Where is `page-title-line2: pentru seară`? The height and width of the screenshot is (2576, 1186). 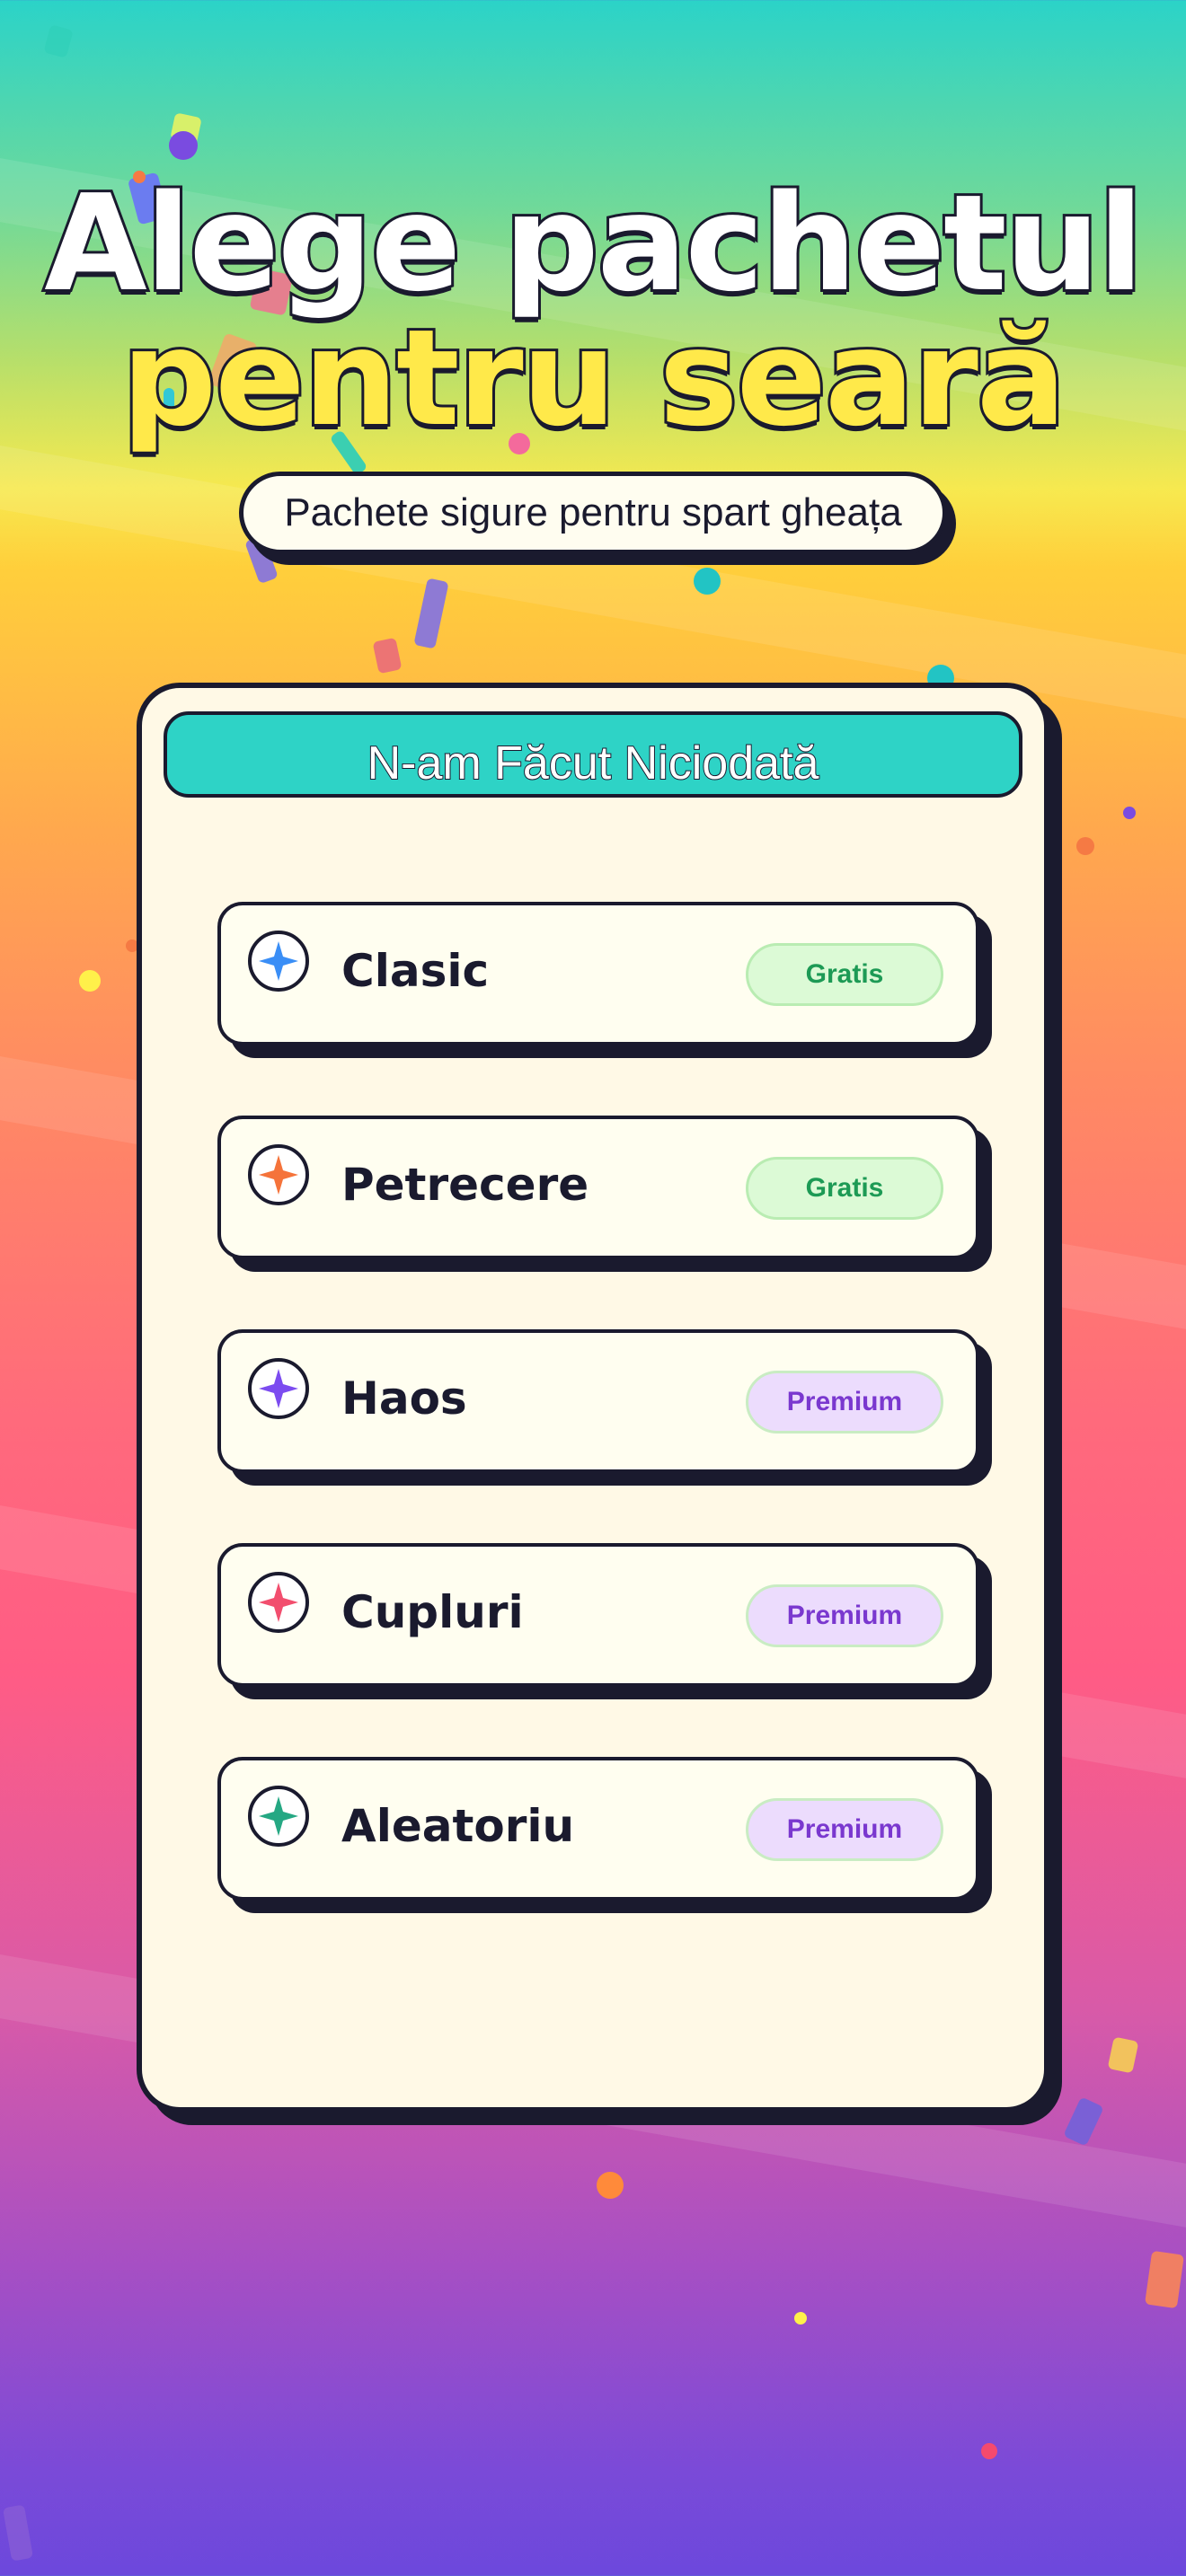
page-title-line2: pentru seară is located at coordinates (594, 378).